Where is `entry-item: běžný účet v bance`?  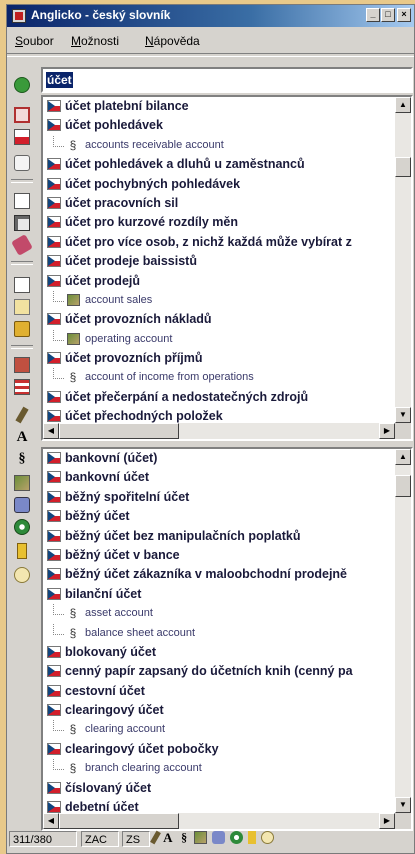 entry-item: běžný účet v bance is located at coordinates (219, 555).